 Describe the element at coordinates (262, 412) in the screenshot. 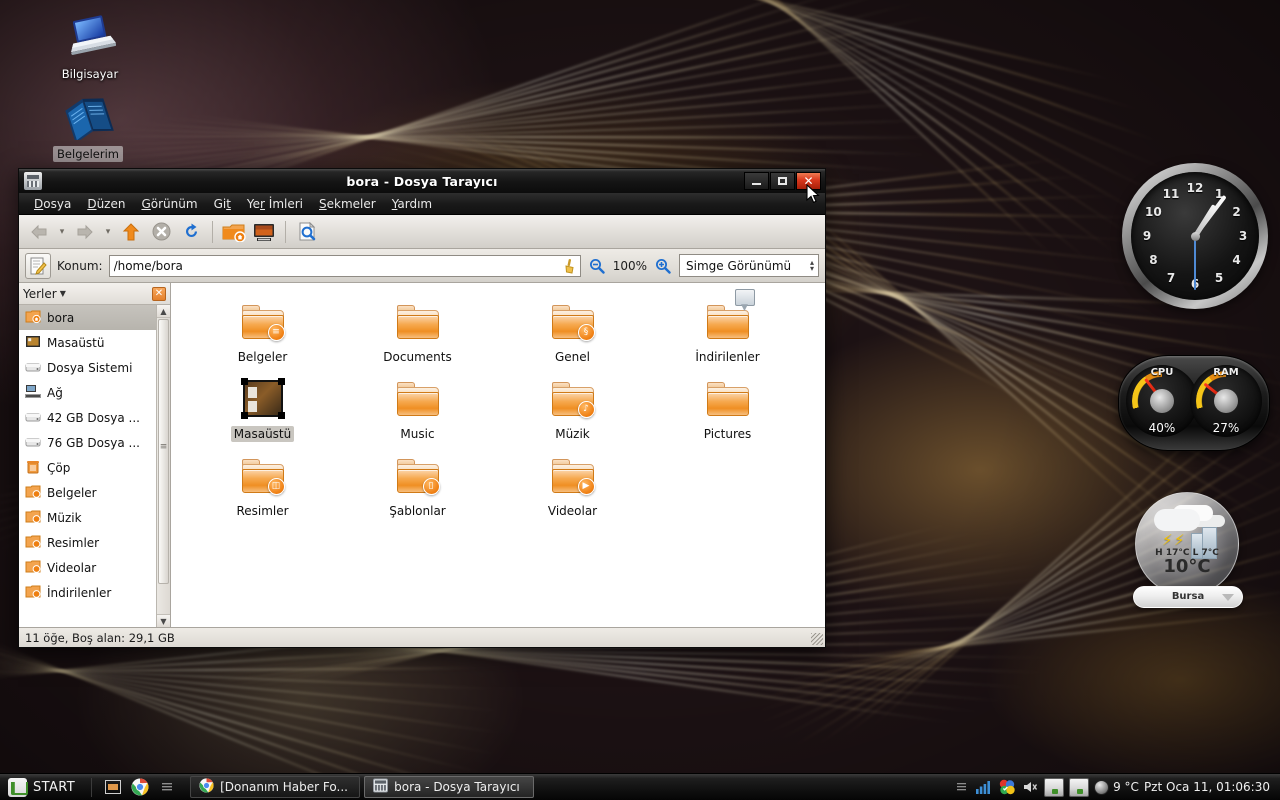

I see `file-item-4: Masaüstü` at that location.